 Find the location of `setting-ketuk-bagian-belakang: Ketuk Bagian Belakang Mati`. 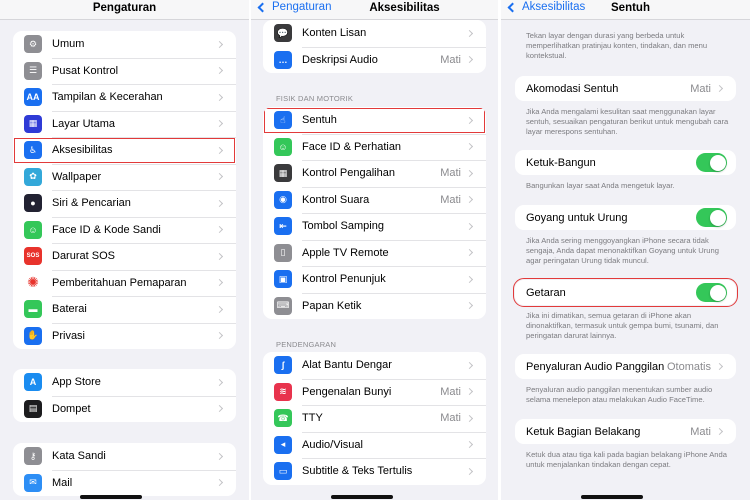

setting-ketuk-bagian-belakang: Ketuk Bagian Belakang Mati is located at coordinates (625, 431).